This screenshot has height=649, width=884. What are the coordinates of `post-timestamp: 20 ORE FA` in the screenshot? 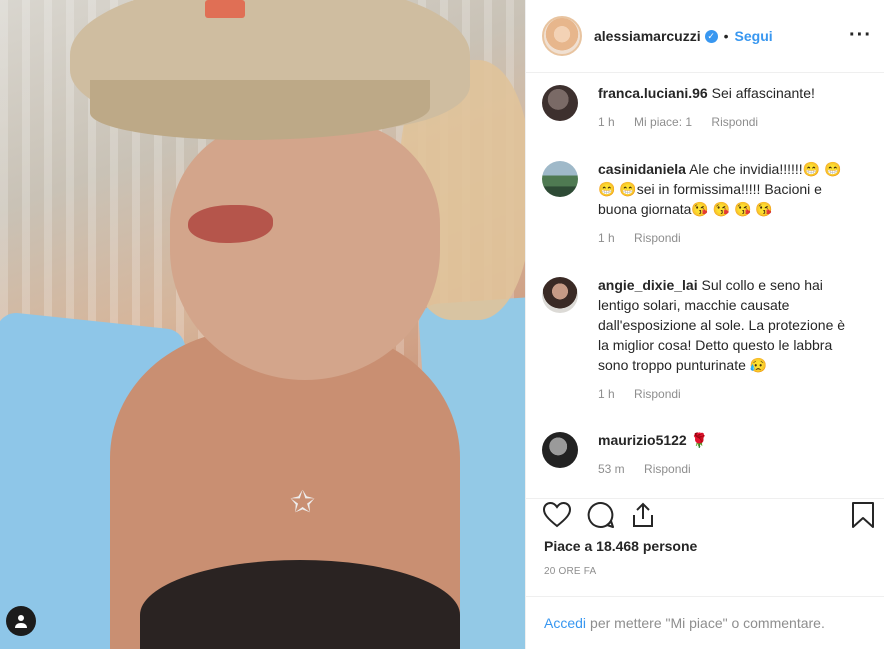 It's located at (570, 571).